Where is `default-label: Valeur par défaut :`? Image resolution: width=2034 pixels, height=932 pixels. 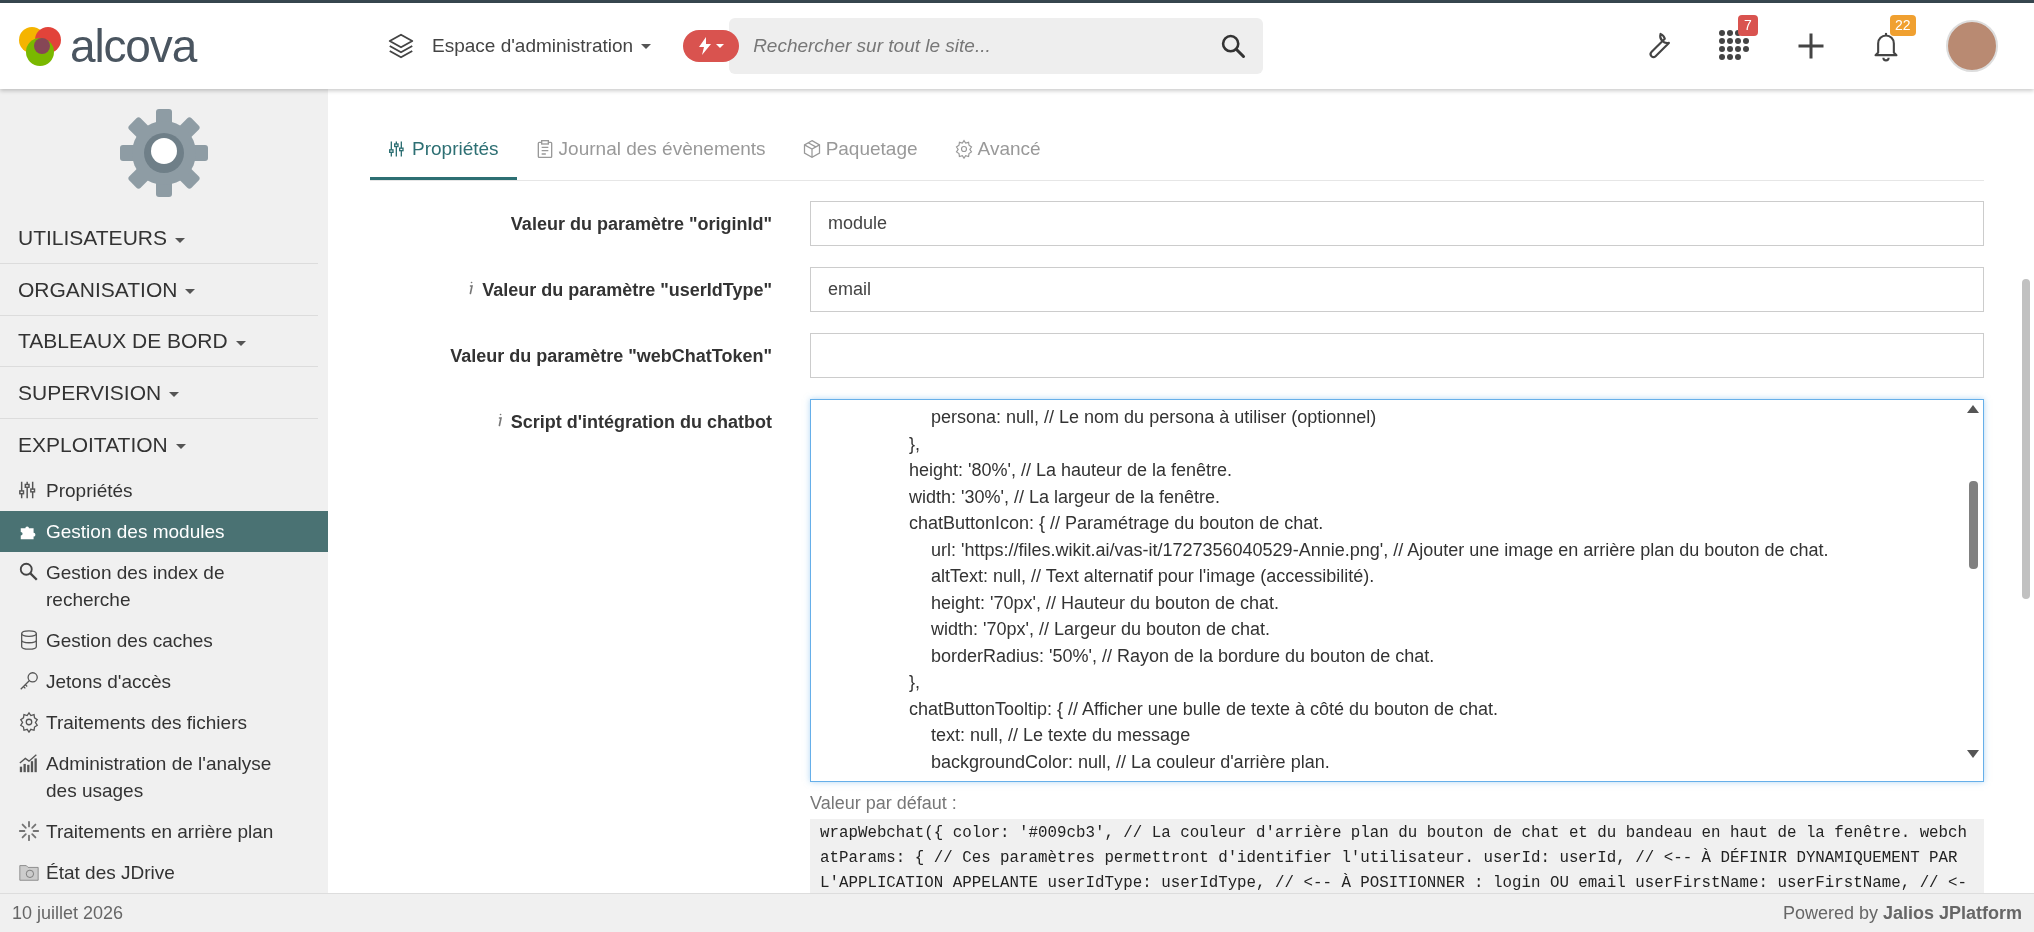 default-label: Valeur par défaut : is located at coordinates (884, 803).